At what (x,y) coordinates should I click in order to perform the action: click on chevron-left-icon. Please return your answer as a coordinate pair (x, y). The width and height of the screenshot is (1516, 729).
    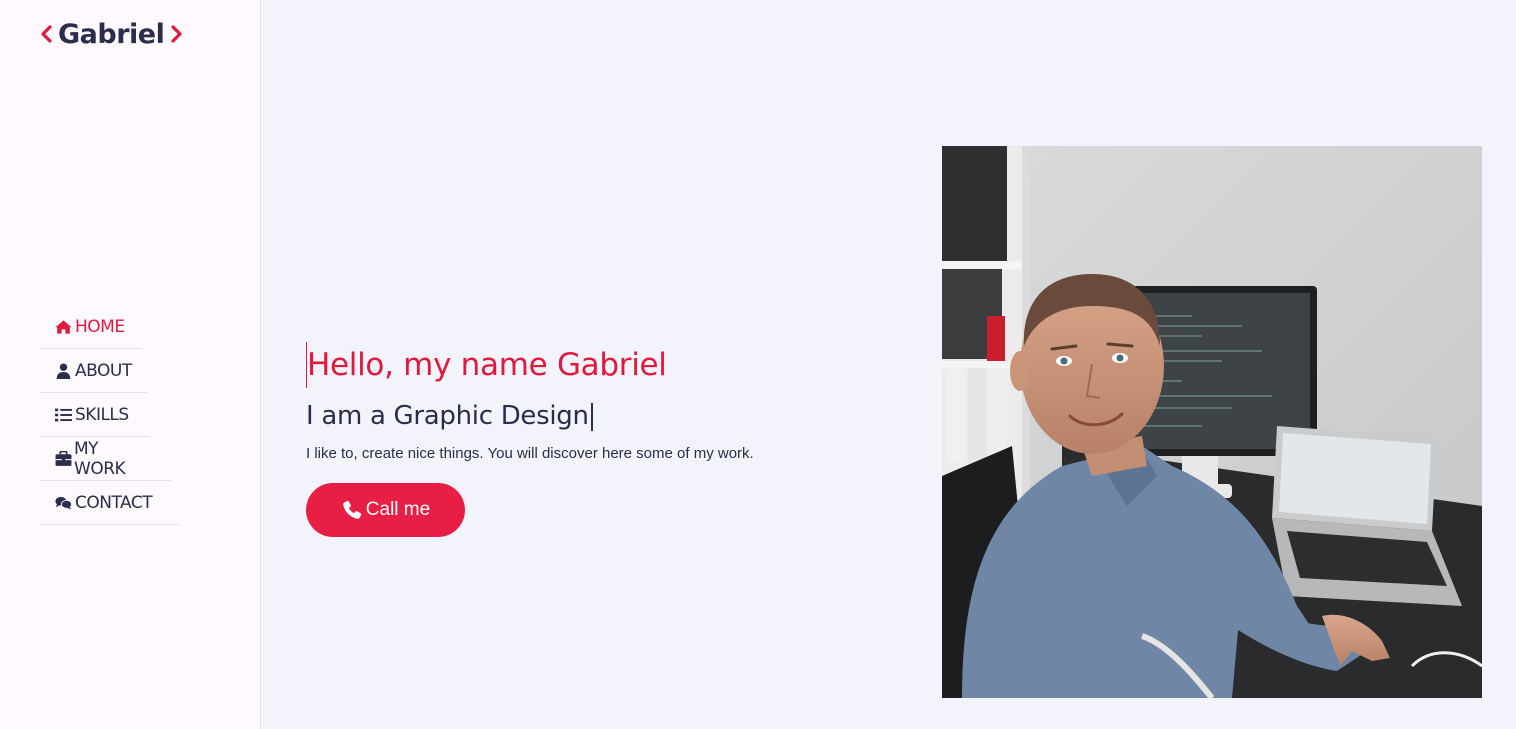
    Looking at the image, I should click on (46, 34).